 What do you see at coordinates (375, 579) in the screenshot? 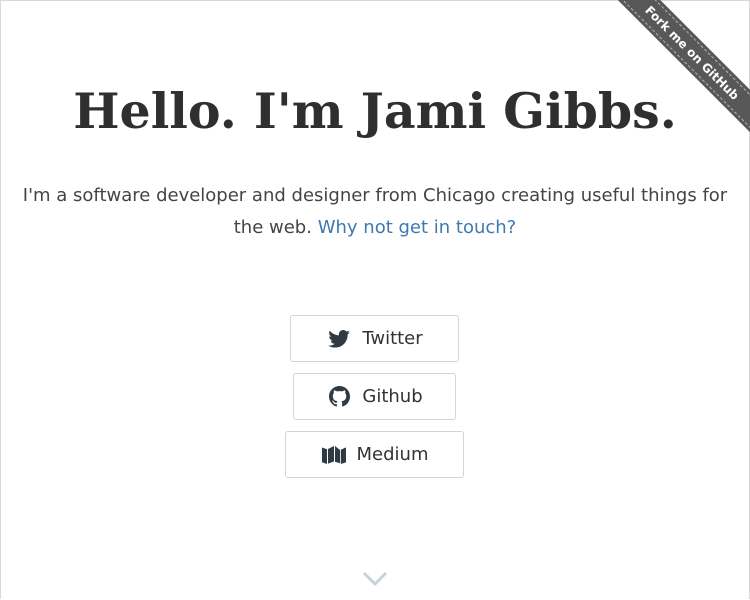
I see `chevron-down-icon` at bounding box center [375, 579].